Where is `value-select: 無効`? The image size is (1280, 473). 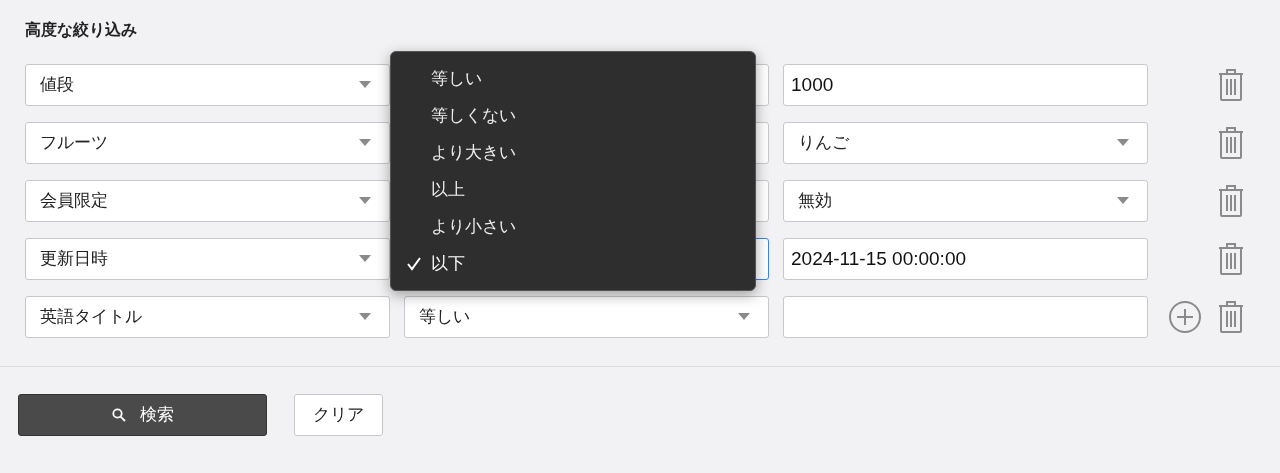 value-select: 無効 is located at coordinates (965, 201).